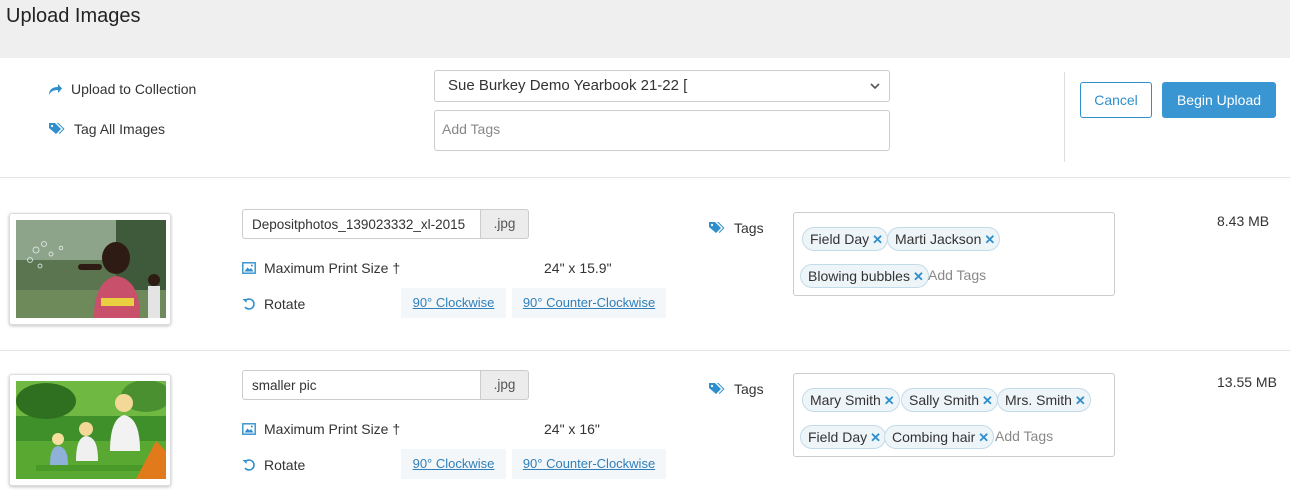 The width and height of the screenshot is (1290, 497). Describe the element at coordinates (1116, 100) in the screenshot. I see `cancel-button: Cancel` at that location.